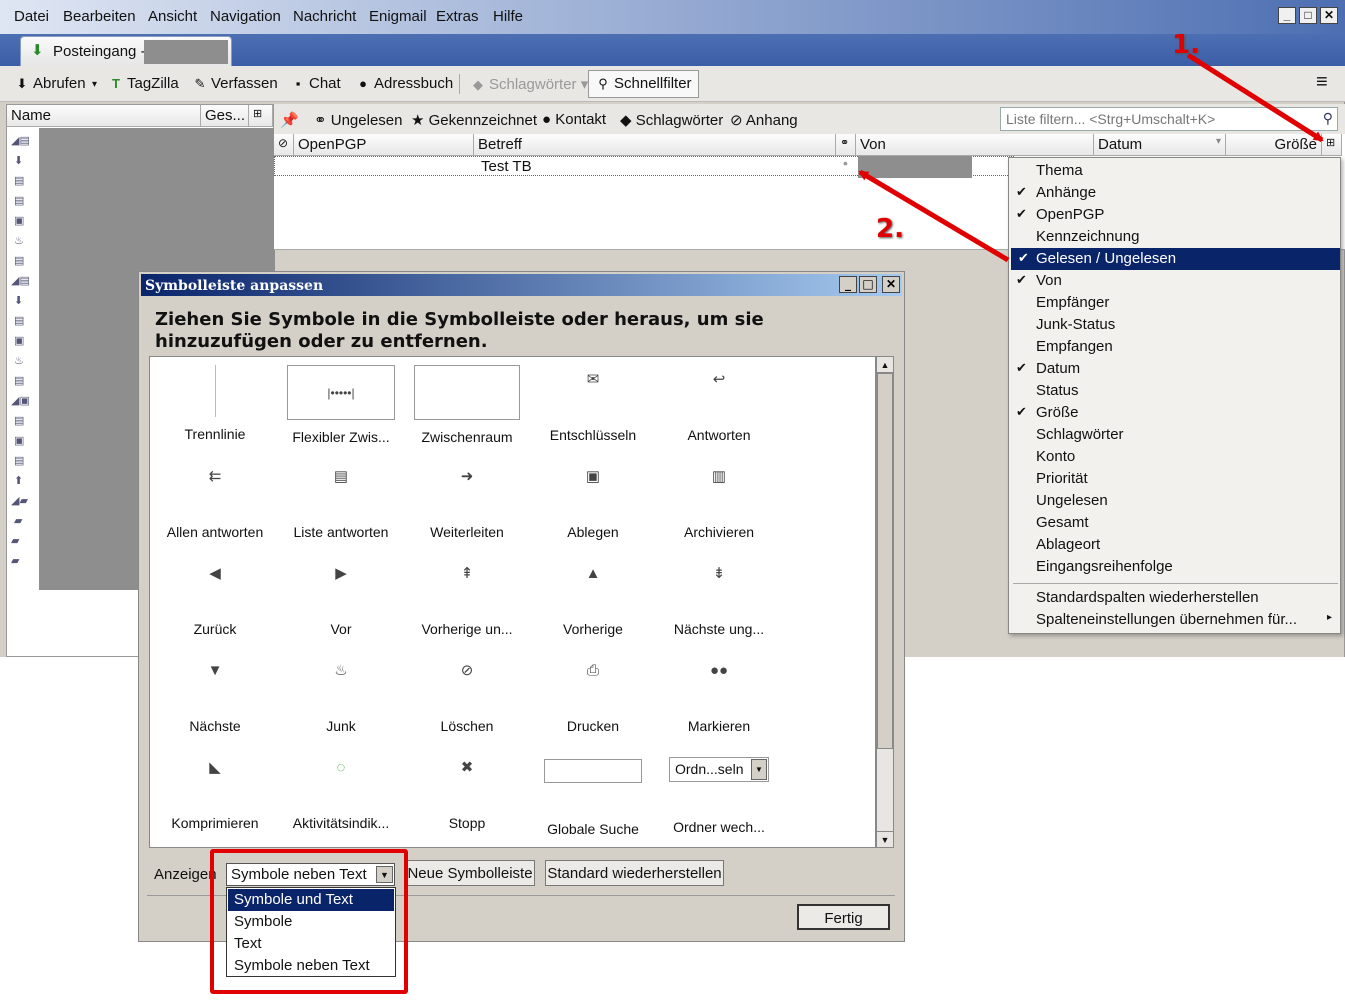 This screenshot has width=1345, height=1000. Describe the element at coordinates (890, 229) in the screenshot. I see `annotation-label-2: 2.` at that location.